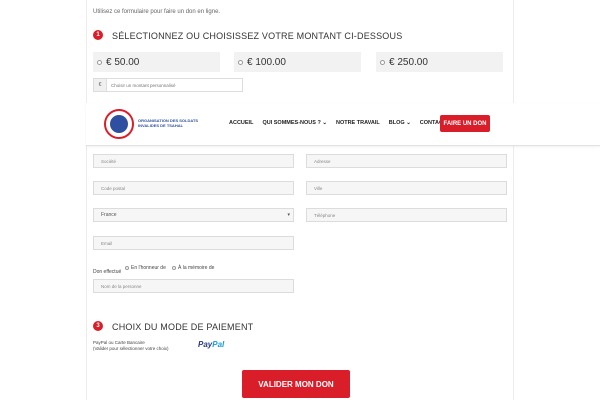 The image size is (600, 400). What do you see at coordinates (439, 62) in the screenshot?
I see `amount-option-250: € 250.00` at bounding box center [439, 62].